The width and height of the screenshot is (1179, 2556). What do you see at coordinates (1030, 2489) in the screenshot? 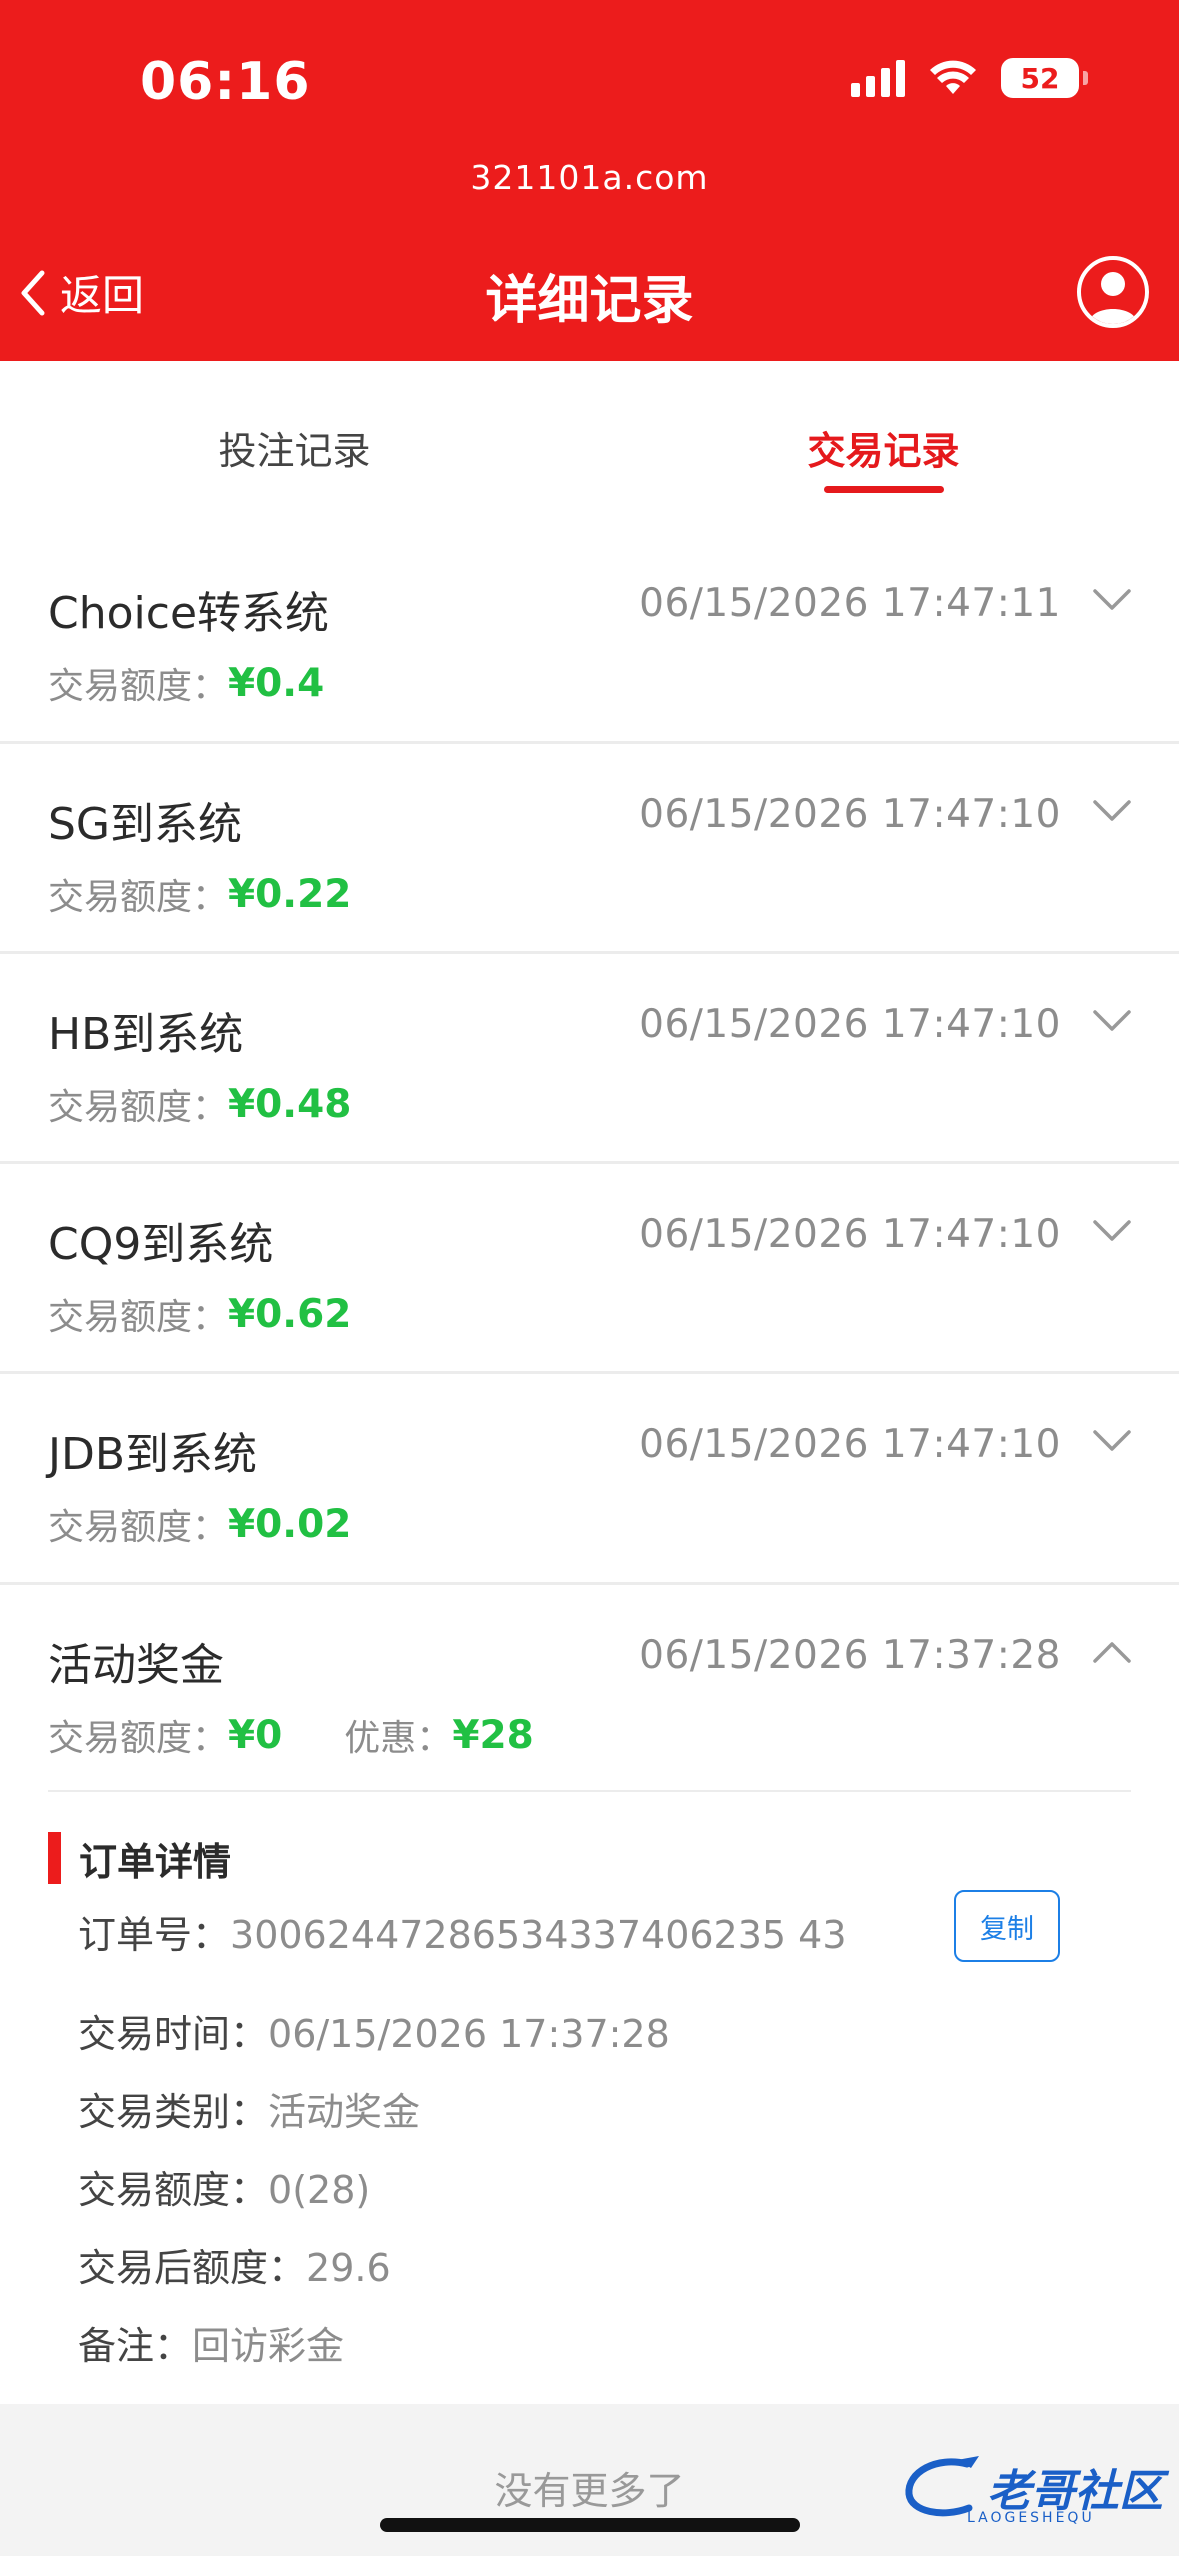
I see `watermark-logo: 老哥社区 LAOGESHEQU` at bounding box center [1030, 2489].